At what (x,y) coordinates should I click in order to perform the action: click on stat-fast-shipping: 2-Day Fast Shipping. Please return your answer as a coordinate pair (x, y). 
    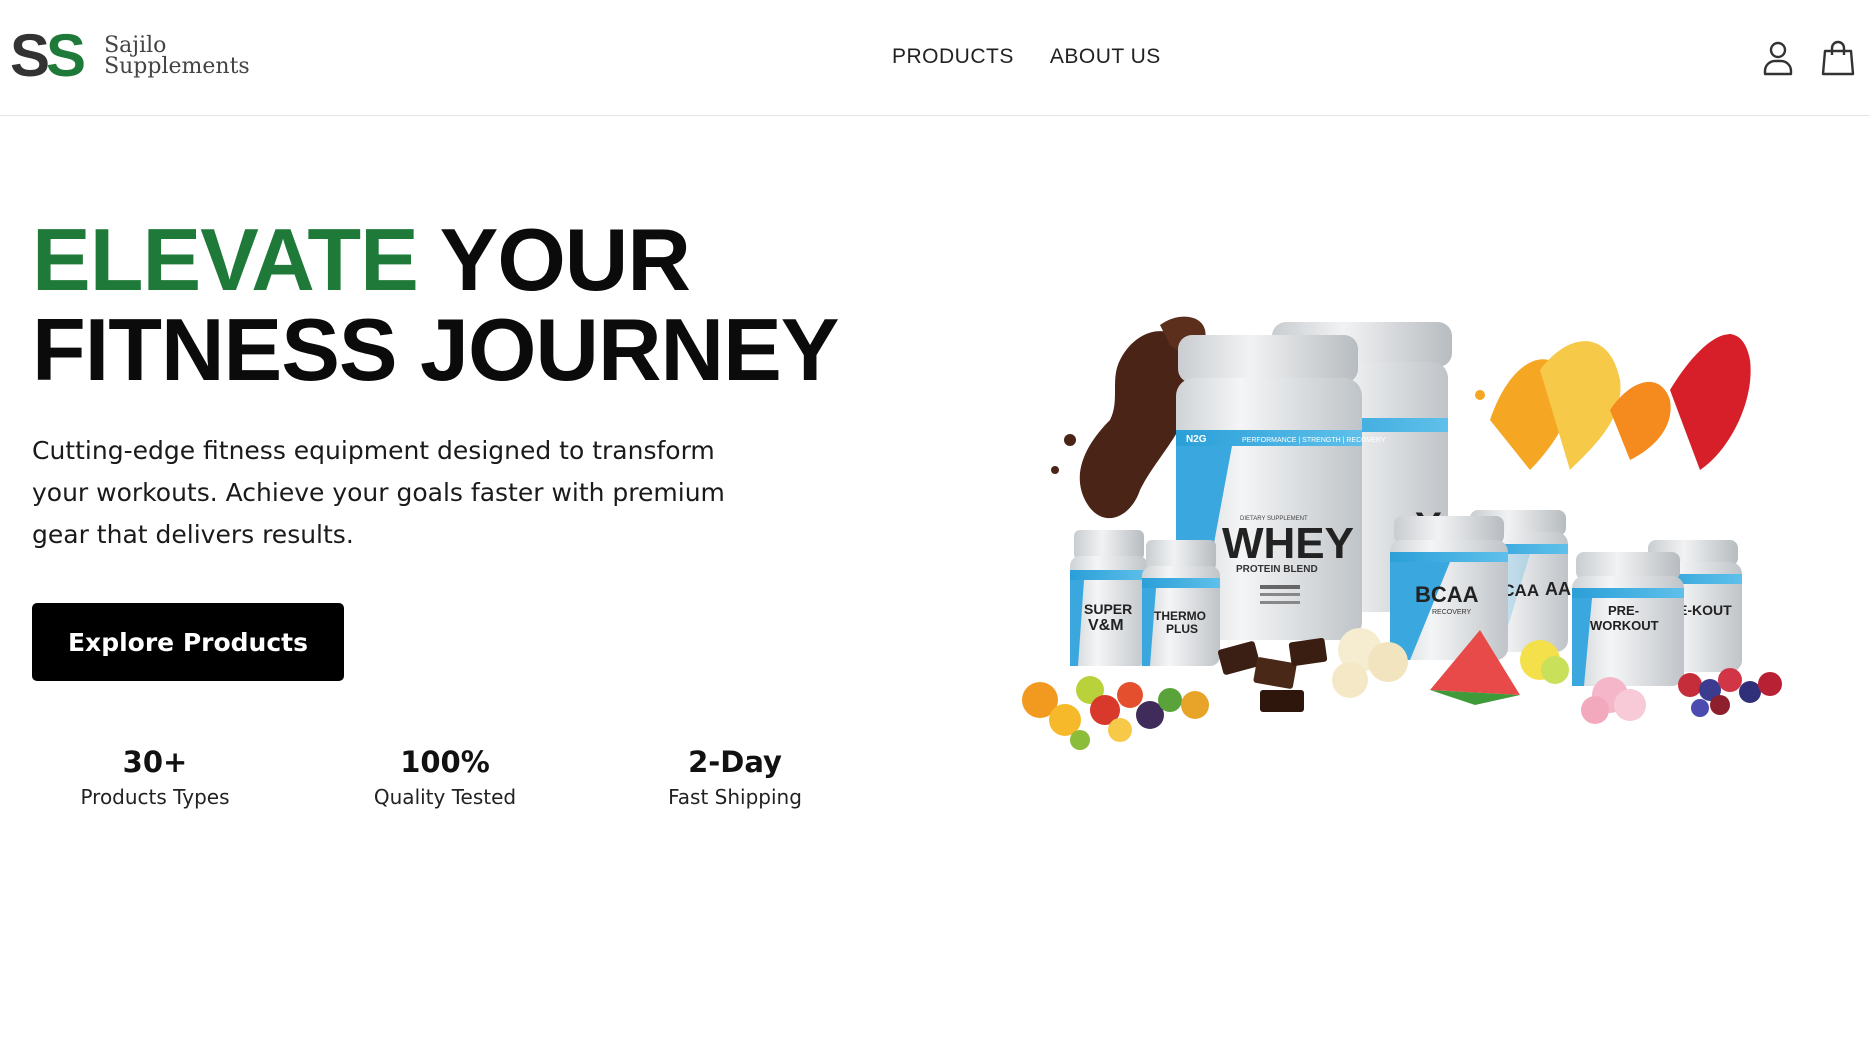
    Looking at the image, I should click on (735, 777).